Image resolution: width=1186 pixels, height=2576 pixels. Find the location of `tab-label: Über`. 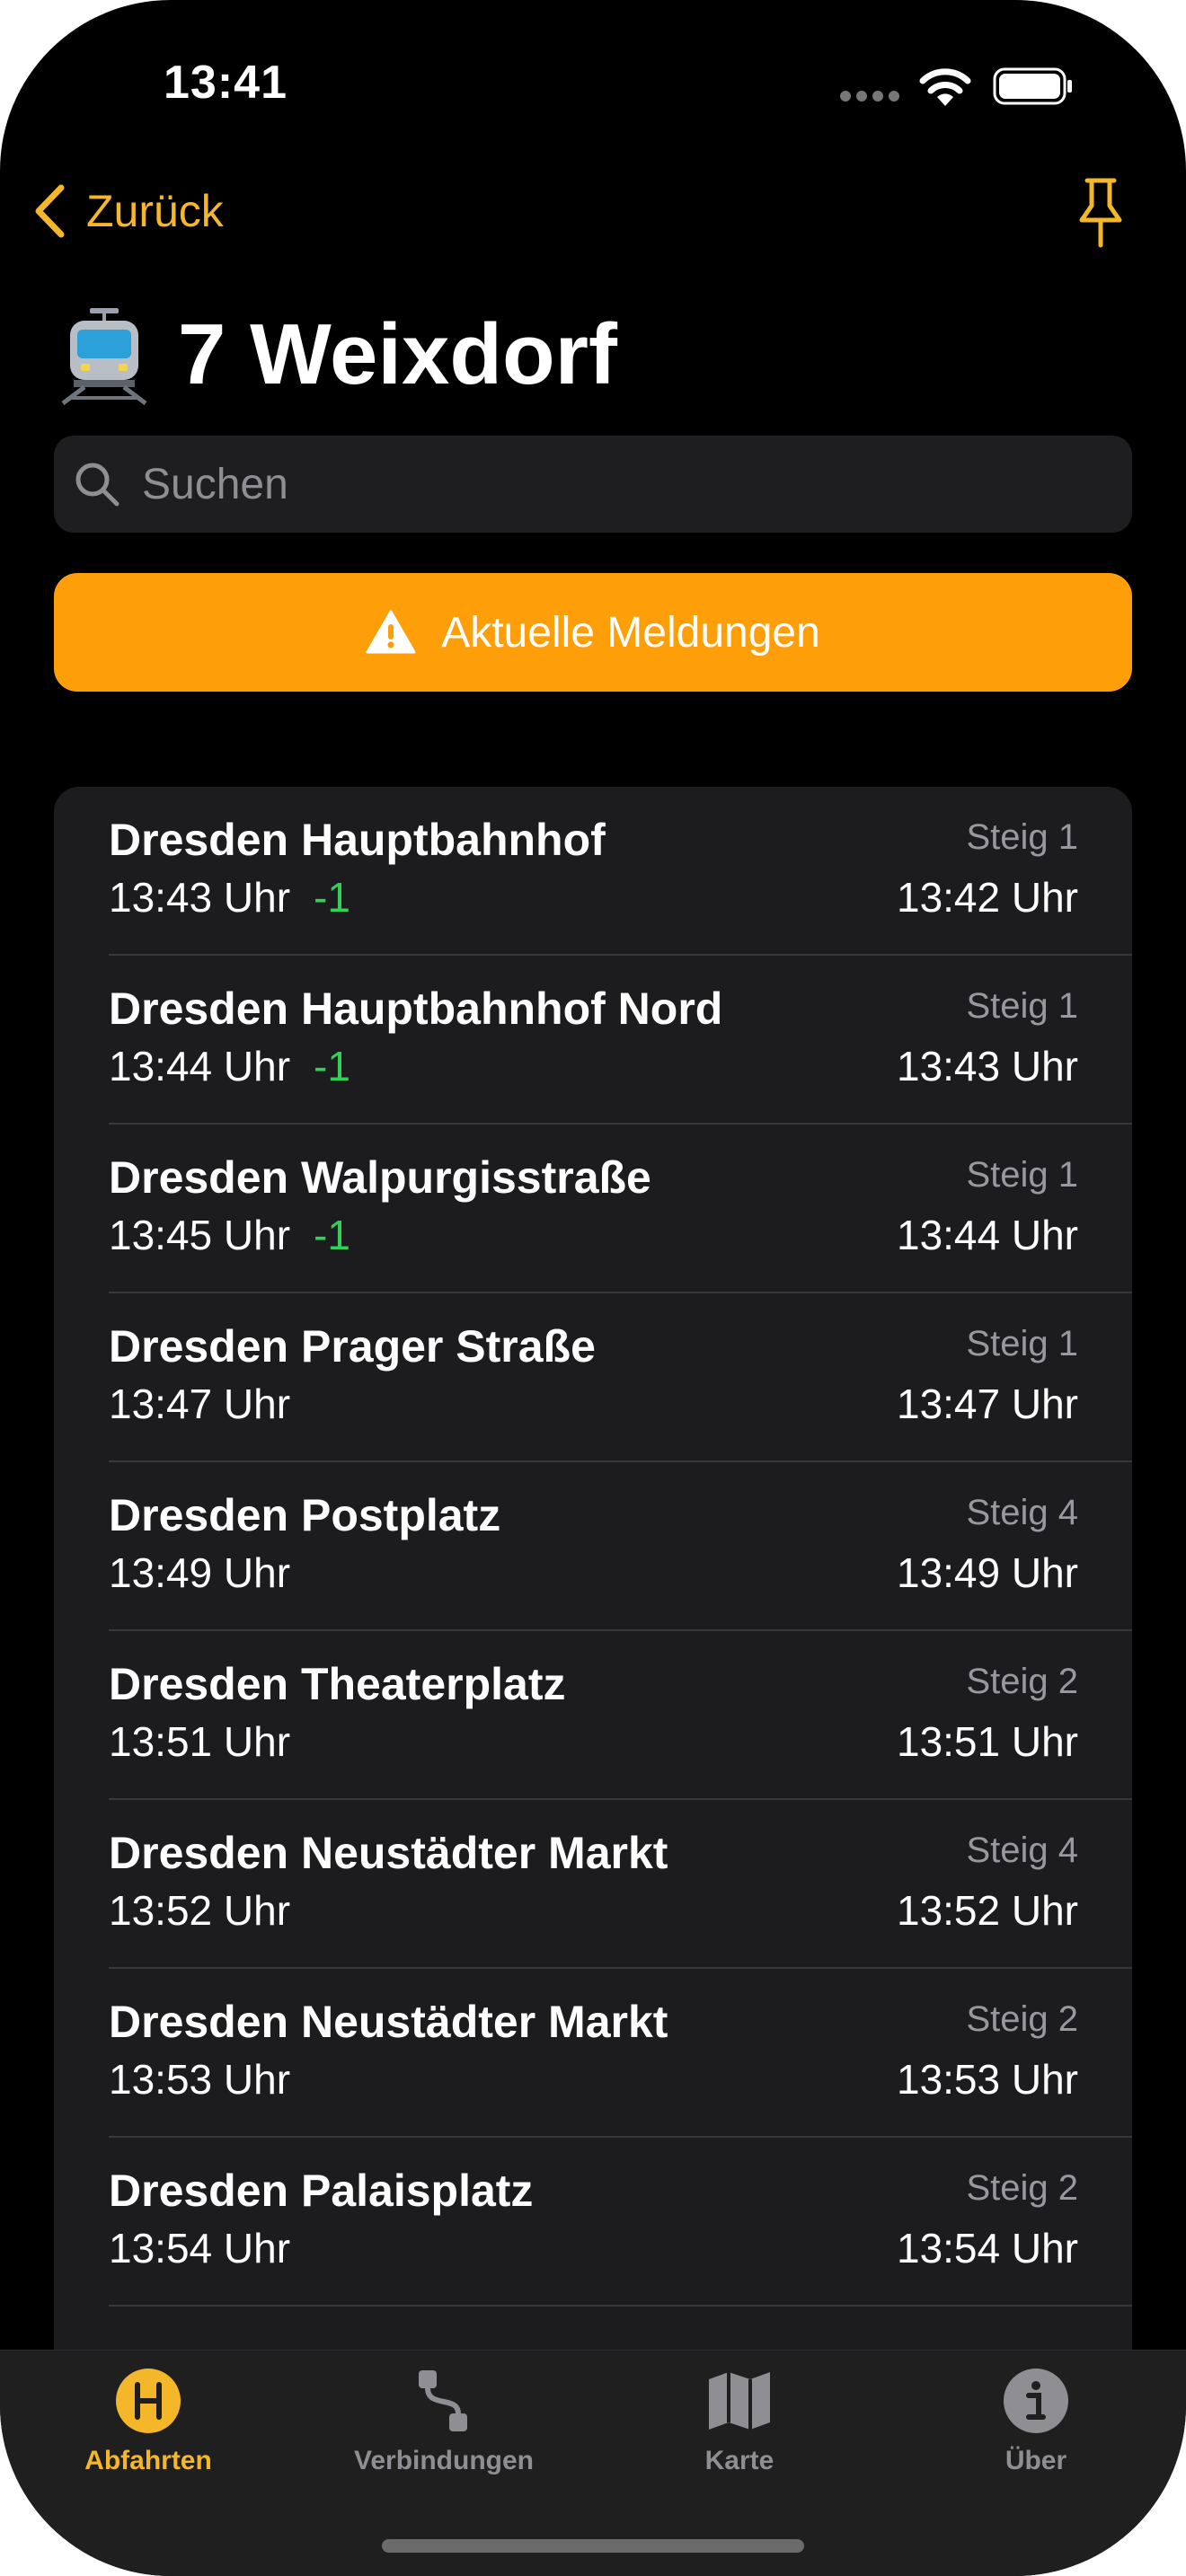

tab-label: Über is located at coordinates (1036, 2460).